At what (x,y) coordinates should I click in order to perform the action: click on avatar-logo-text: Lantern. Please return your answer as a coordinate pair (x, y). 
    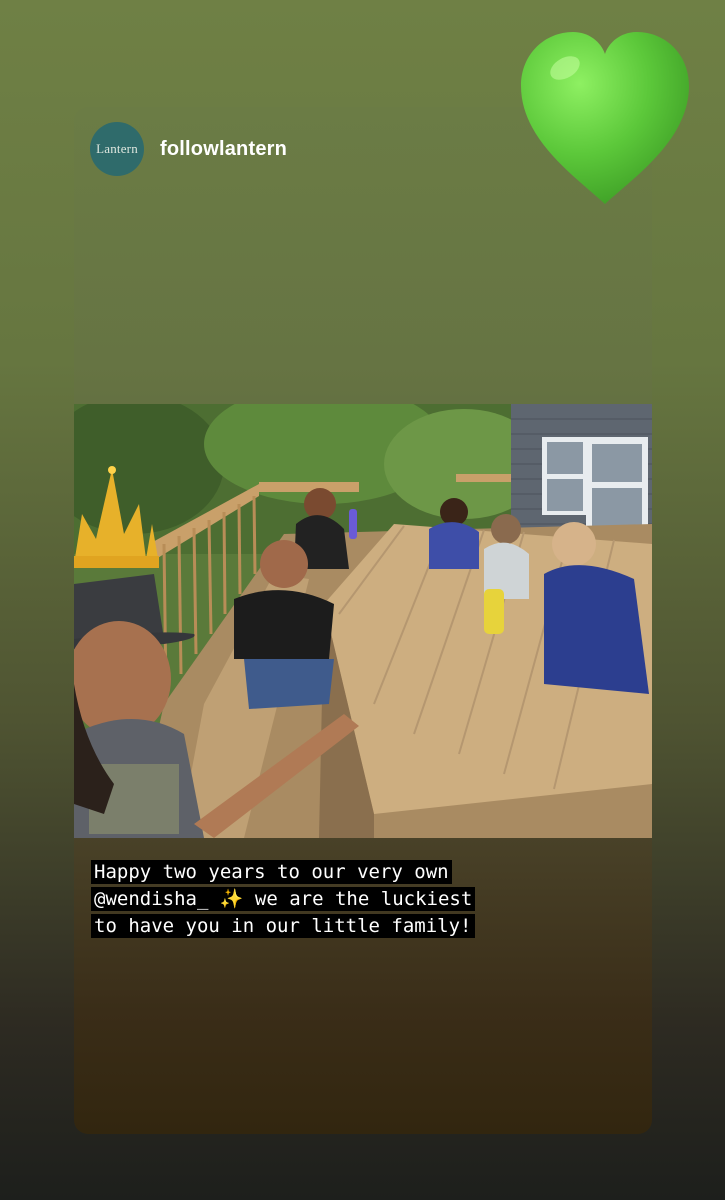
    Looking at the image, I should click on (117, 148).